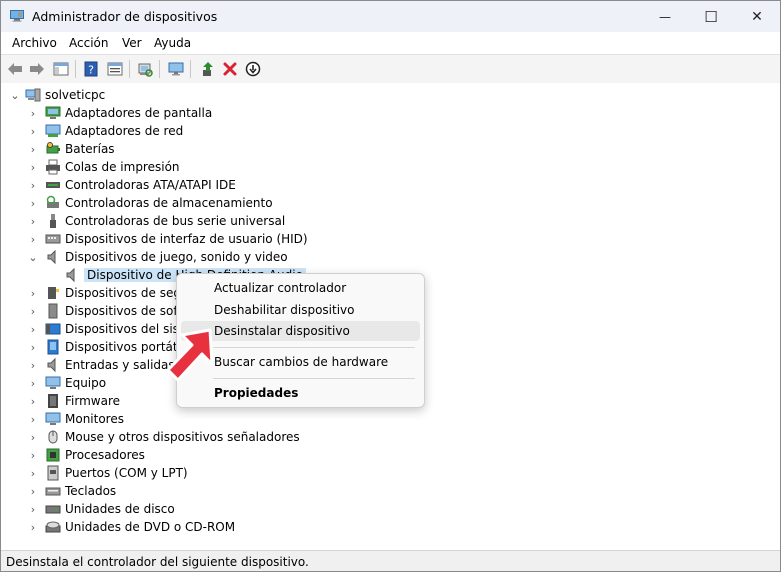  Describe the element at coordinates (128, 113) in the screenshot. I see `tree-category: Adaptadores de pantalla` at that location.